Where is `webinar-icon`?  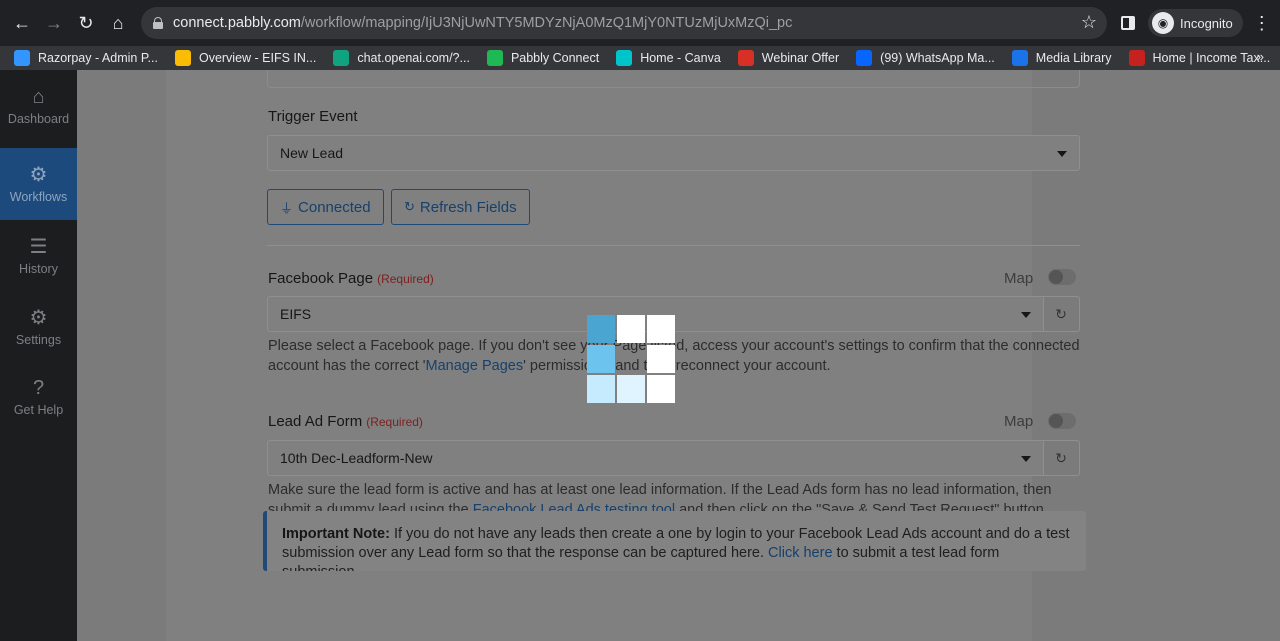 webinar-icon is located at coordinates (745, 58).